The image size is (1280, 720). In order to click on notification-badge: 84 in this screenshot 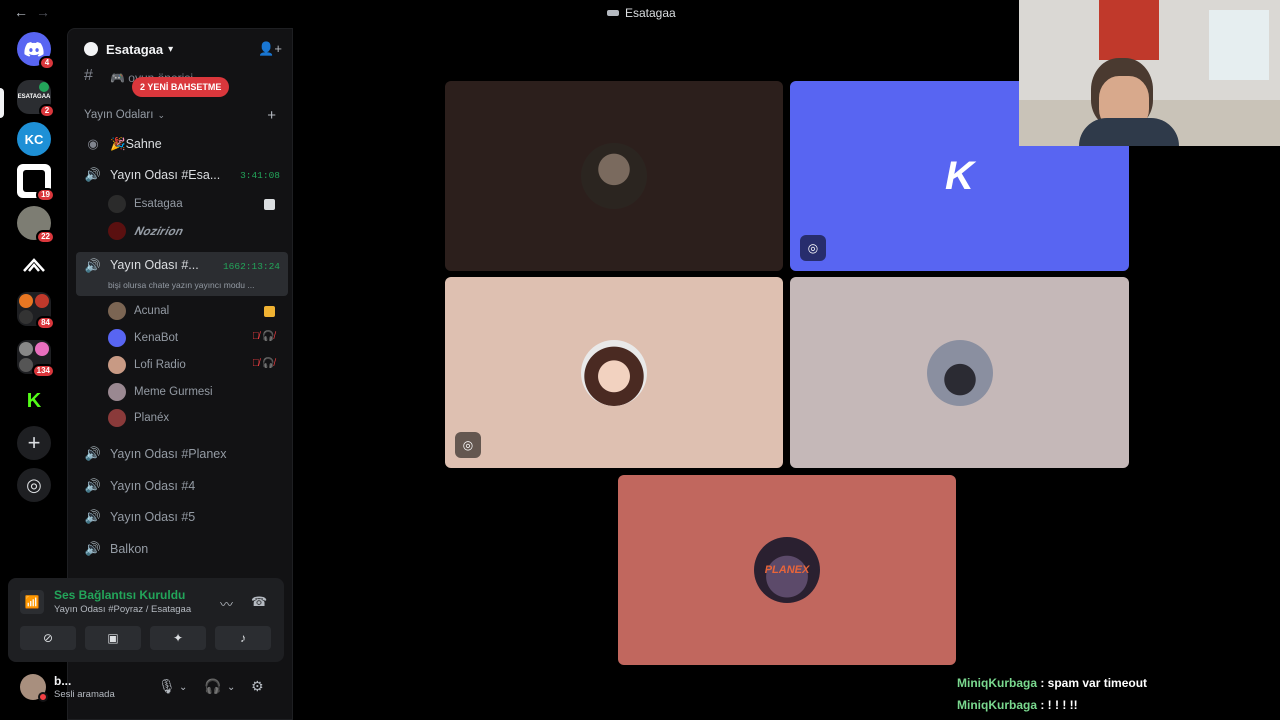, I will do `click(45, 323)`.